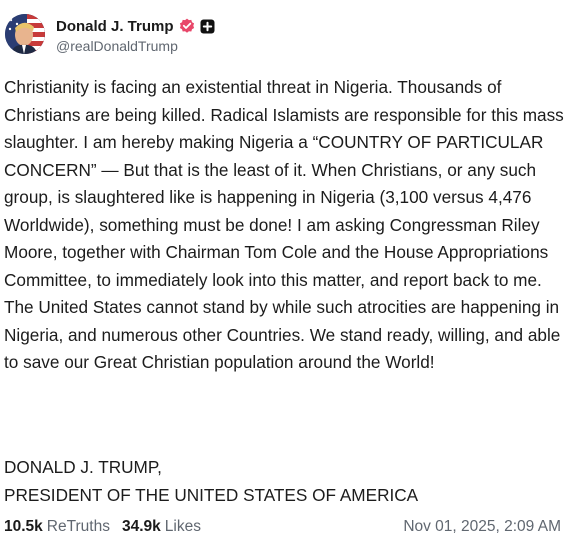  Describe the element at coordinates (117, 46) in the screenshot. I see `author-handle: @realDonaldTrump` at that location.